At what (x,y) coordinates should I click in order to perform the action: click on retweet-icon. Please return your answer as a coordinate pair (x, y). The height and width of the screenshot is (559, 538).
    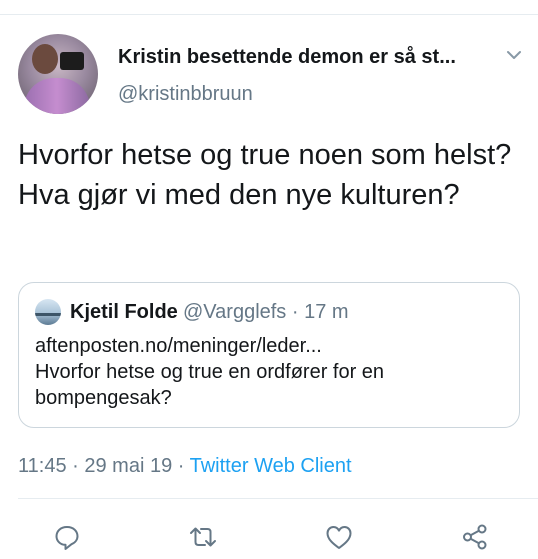
    Looking at the image, I should click on (203, 537).